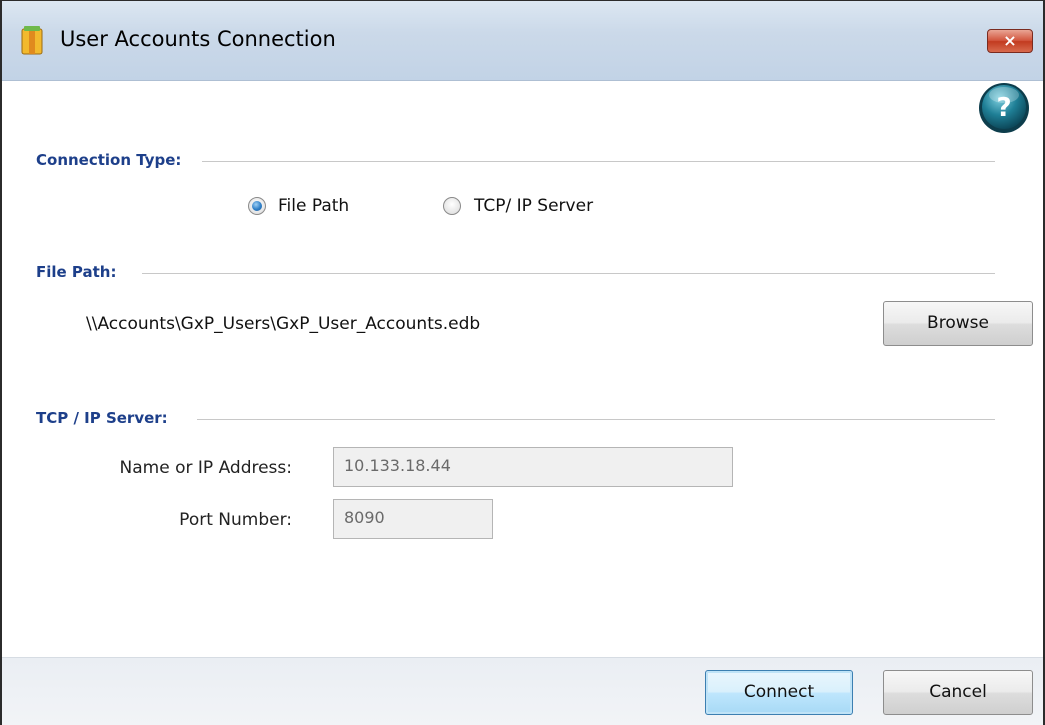 This screenshot has width=1045, height=725. What do you see at coordinates (235, 520) in the screenshot?
I see `port-number-label: Port Number:` at bounding box center [235, 520].